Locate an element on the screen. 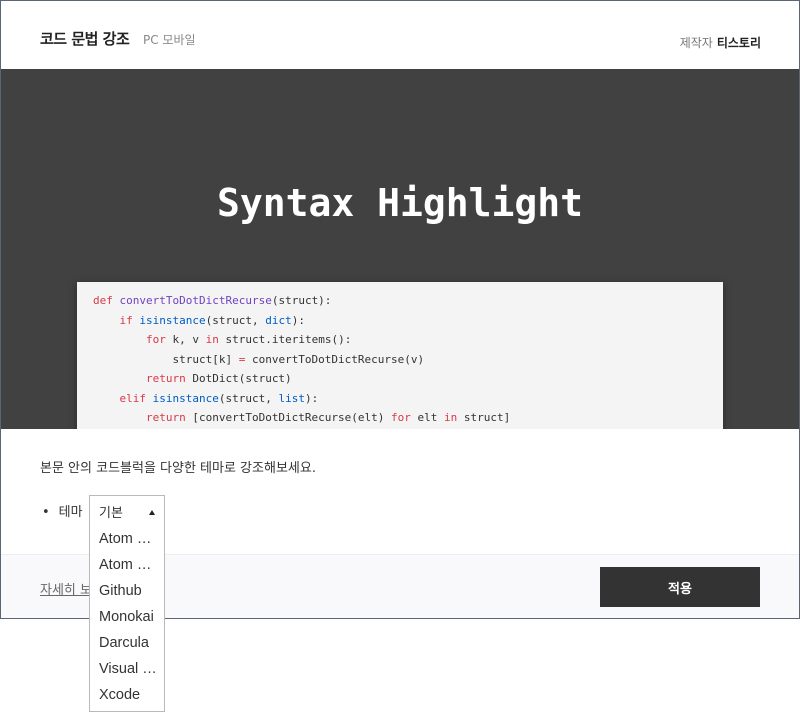 The height and width of the screenshot is (713, 800). code-token: [convertToDotDictRecurse(elt) is located at coordinates (292, 417).